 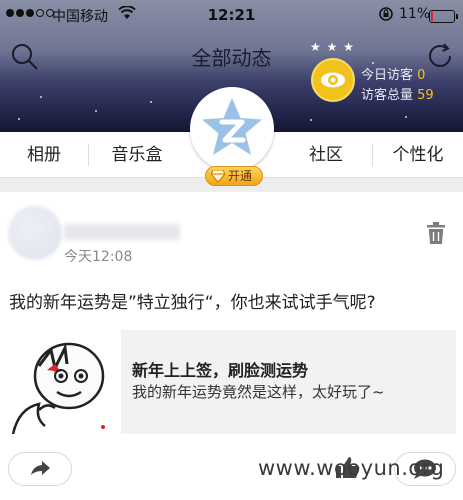 I want to click on tab-music: 音乐盒, so click(x=137, y=155).